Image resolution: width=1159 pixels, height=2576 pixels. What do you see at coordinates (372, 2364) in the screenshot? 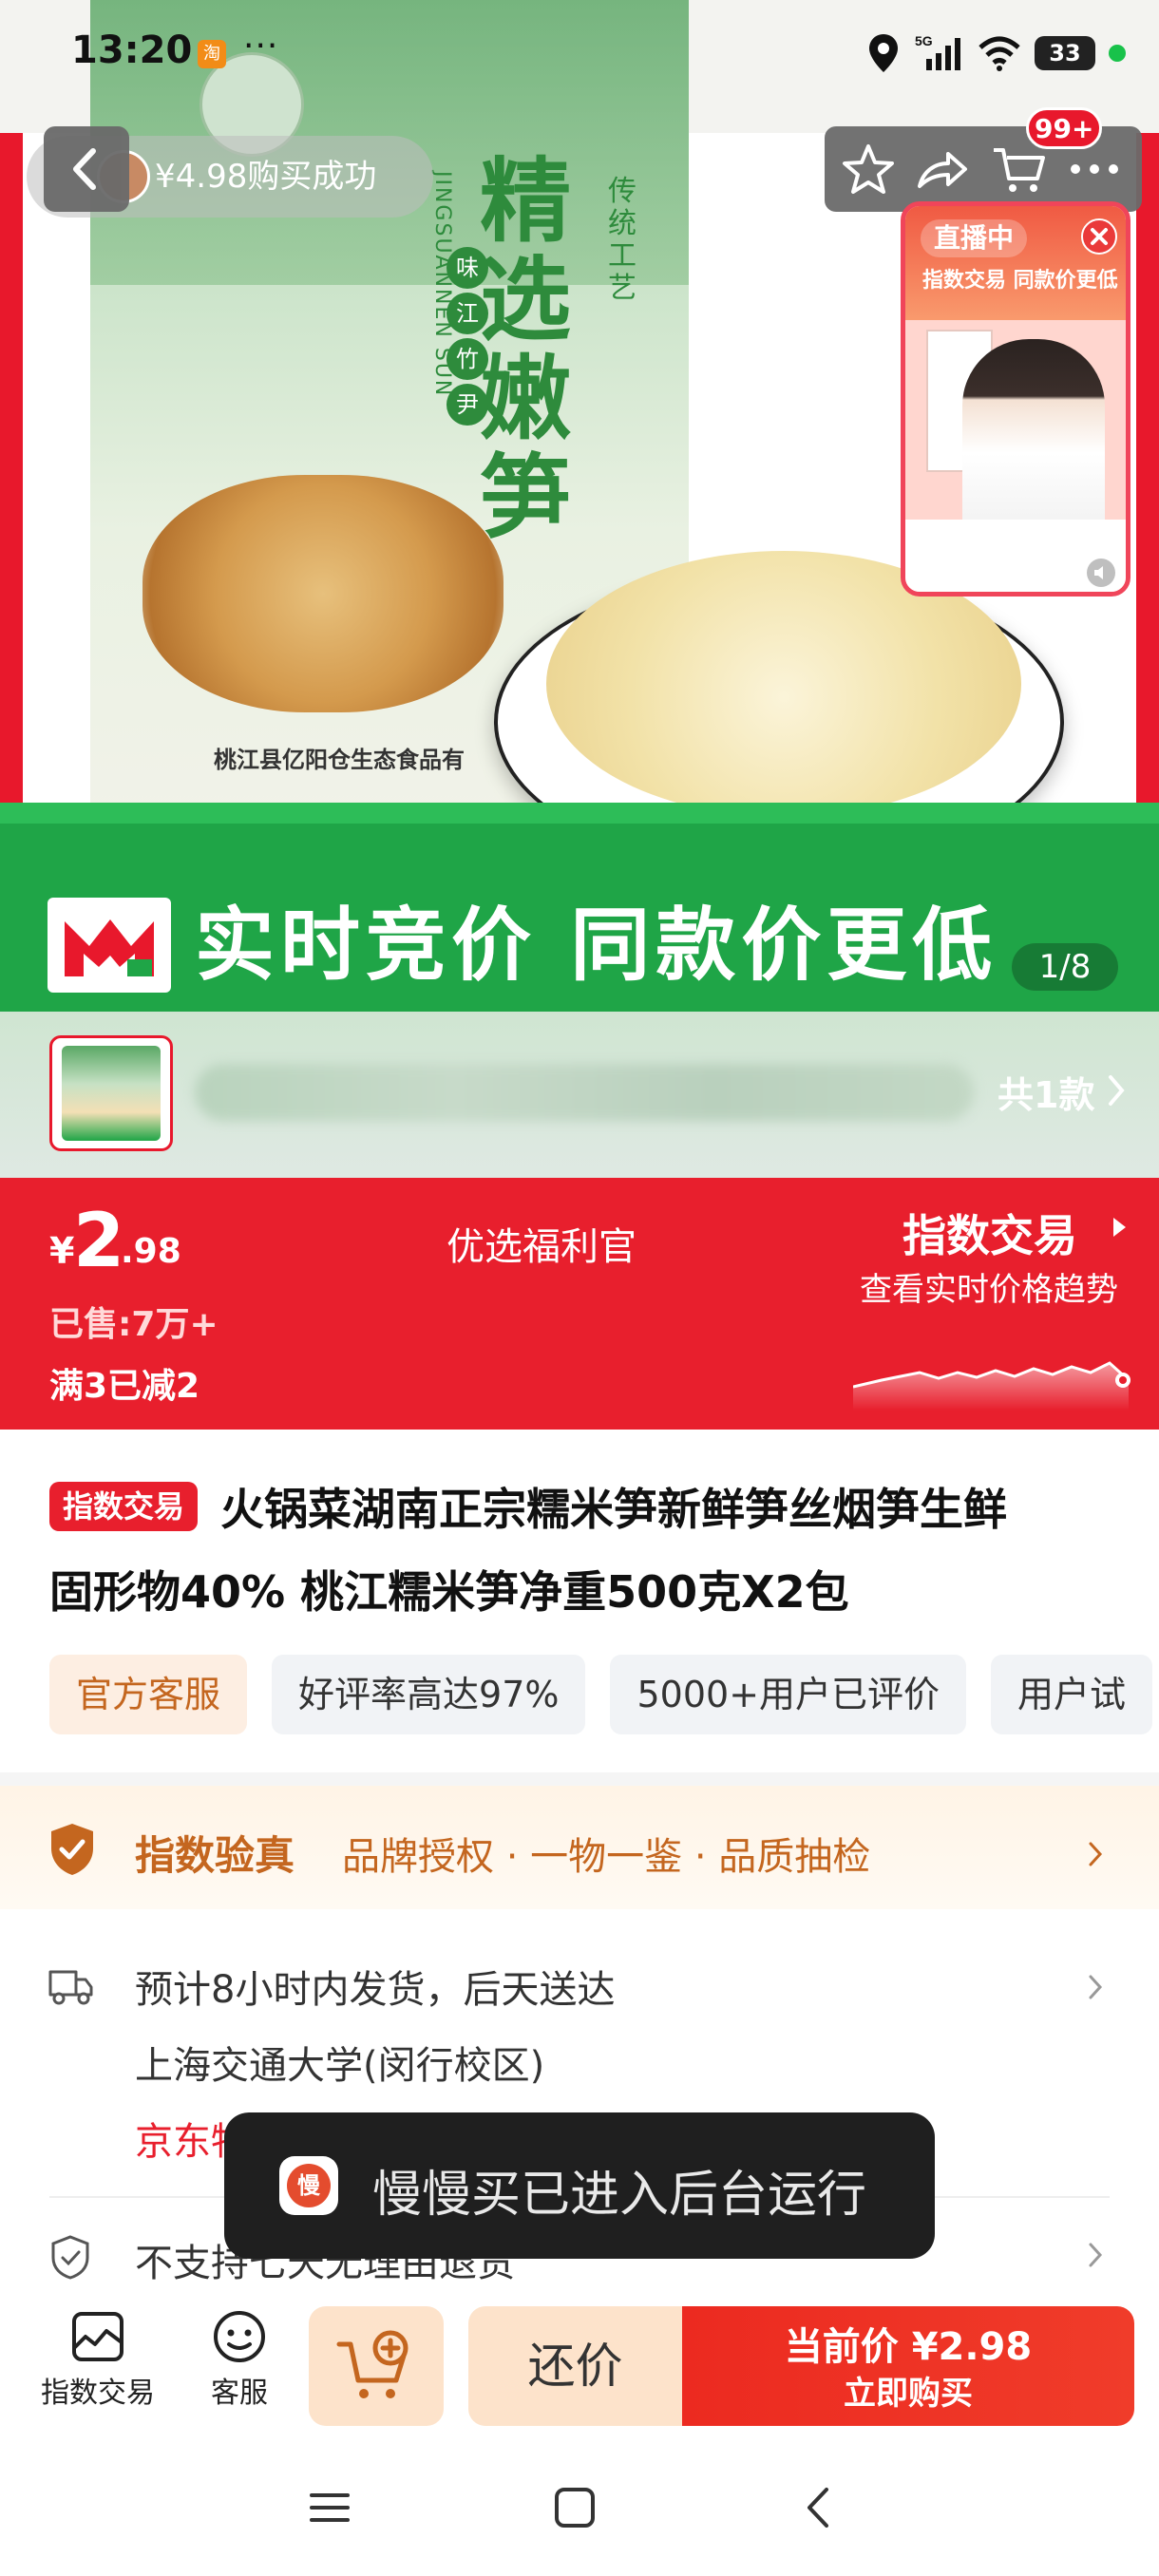
I see `add-cart-icon` at bounding box center [372, 2364].